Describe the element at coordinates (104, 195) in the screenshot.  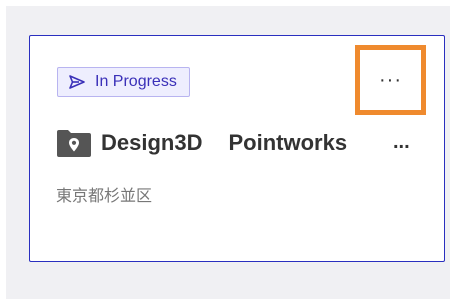
I see `location-text: 東京都杉並区` at that location.